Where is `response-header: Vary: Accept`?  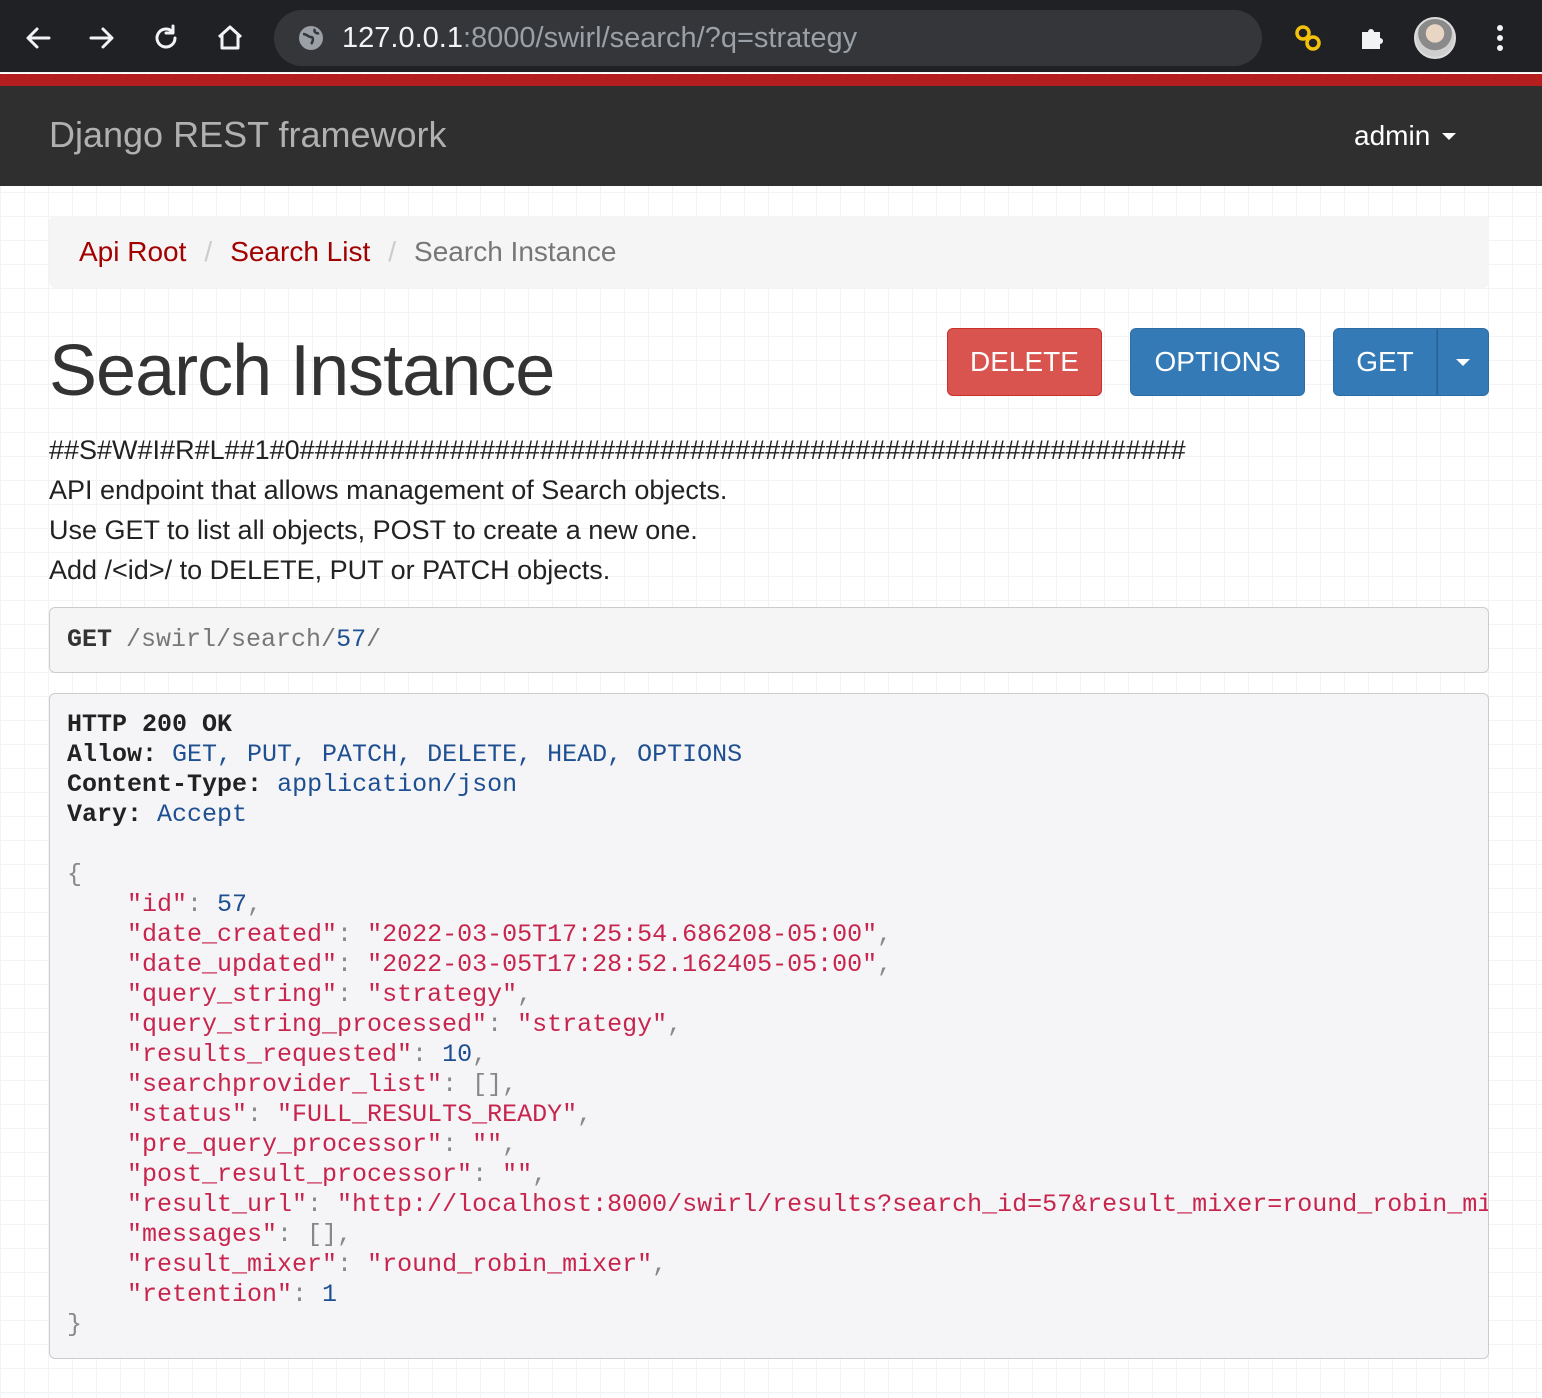
response-header: Vary: Accept is located at coordinates (777, 815).